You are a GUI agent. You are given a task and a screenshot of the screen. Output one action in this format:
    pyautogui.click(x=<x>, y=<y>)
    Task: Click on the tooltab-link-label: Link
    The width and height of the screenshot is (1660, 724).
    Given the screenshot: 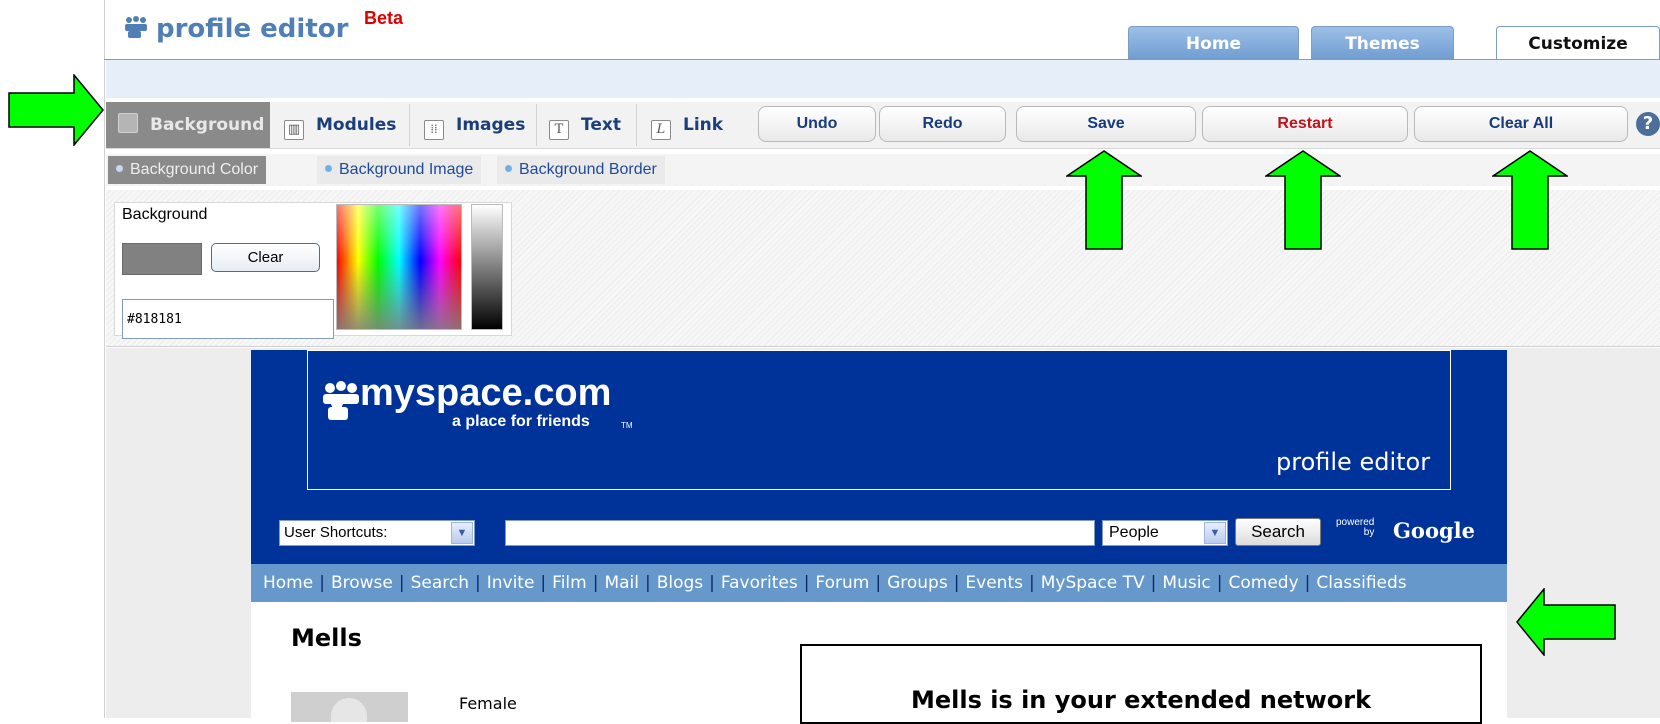 What is the action you would take?
    pyautogui.click(x=703, y=125)
    